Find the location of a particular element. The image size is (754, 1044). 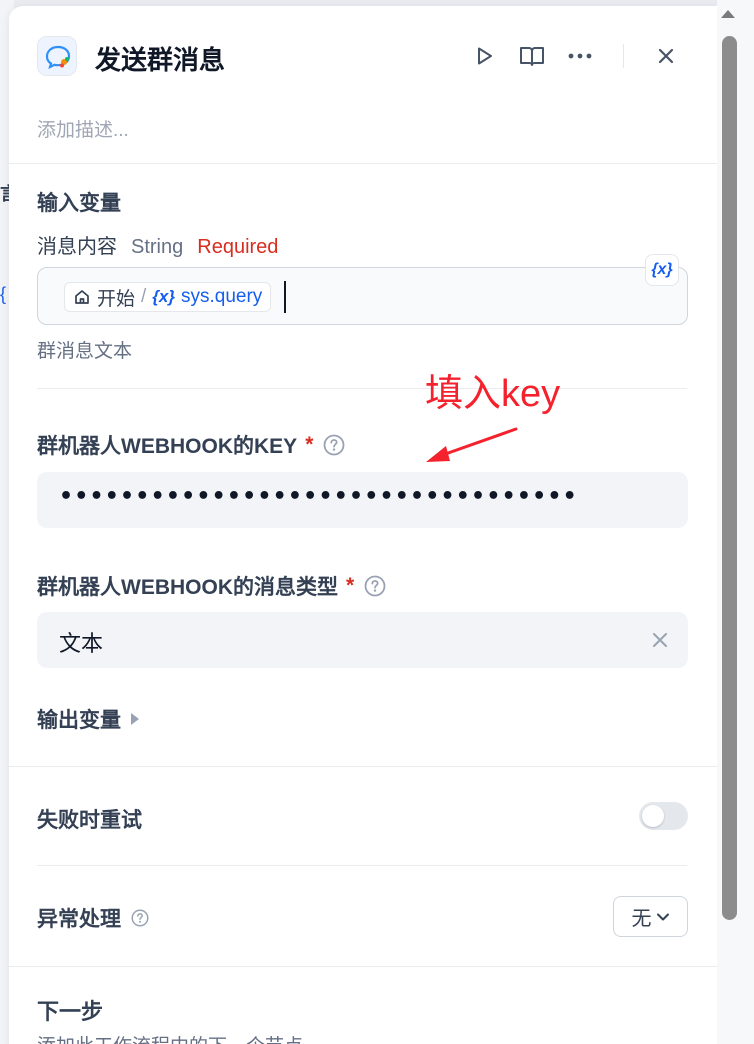

close-icon is located at coordinates (666, 56).